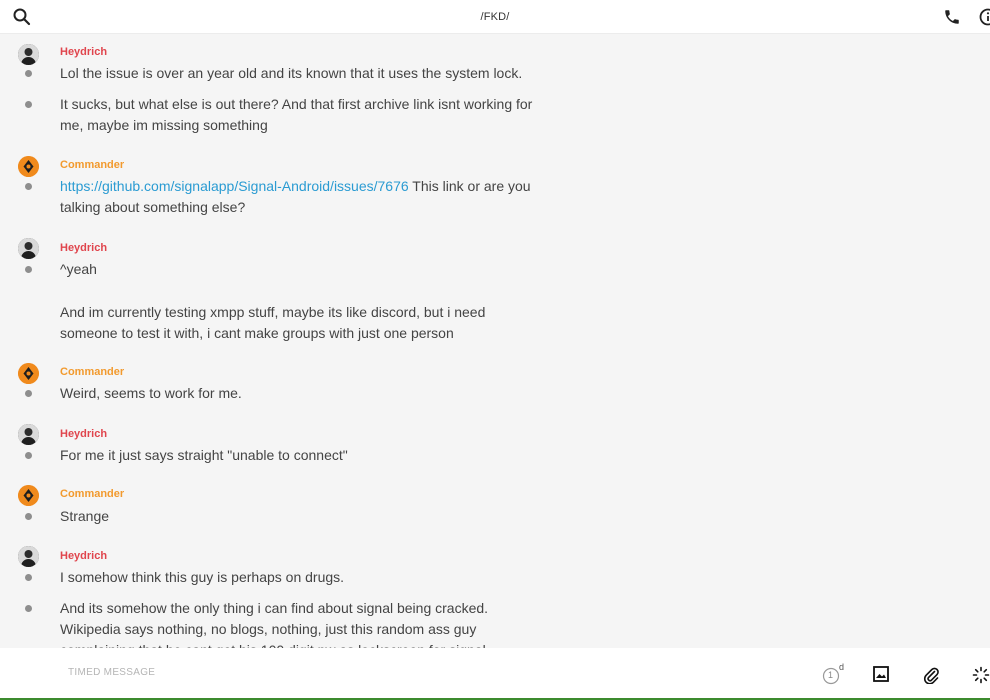 This screenshot has height=700, width=990. What do you see at coordinates (831, 675) in the screenshot?
I see `timer-value: 1` at bounding box center [831, 675].